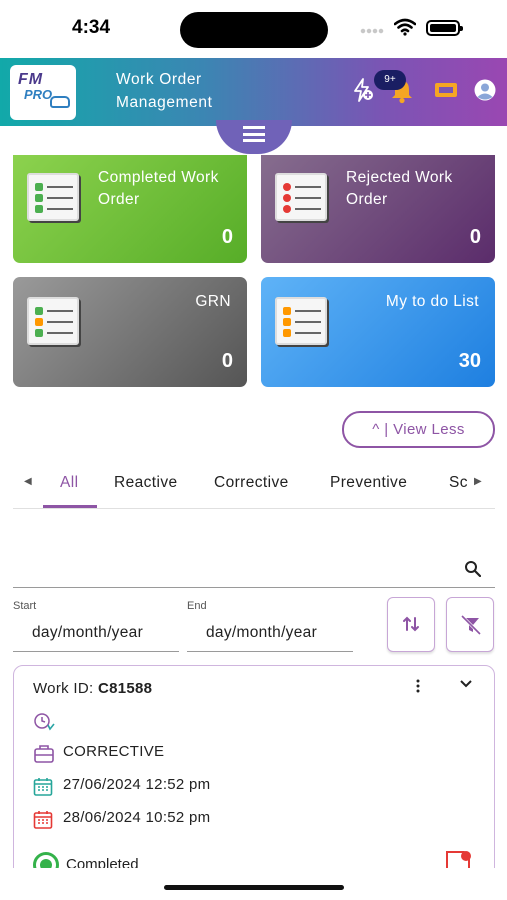  What do you see at coordinates (213, 301) in the screenshot?
I see `card-title: GRN` at bounding box center [213, 301].